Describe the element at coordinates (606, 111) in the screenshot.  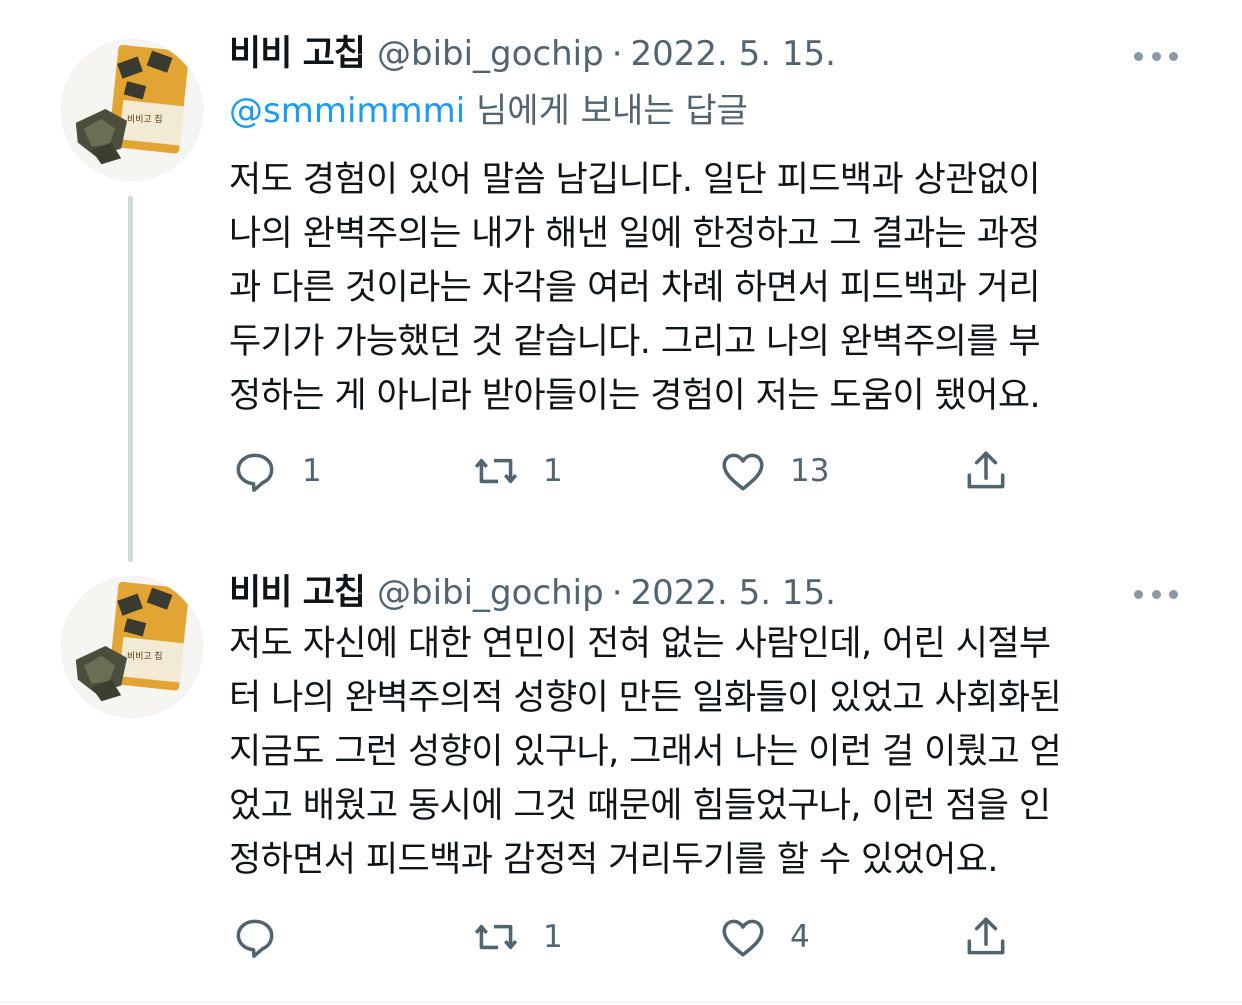
I see `reply-to-suffix: 님에게 보내는 답글` at that location.